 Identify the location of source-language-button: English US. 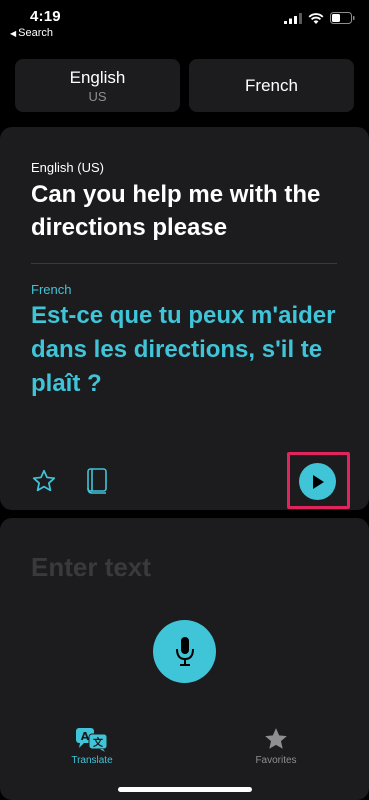
(97, 85).